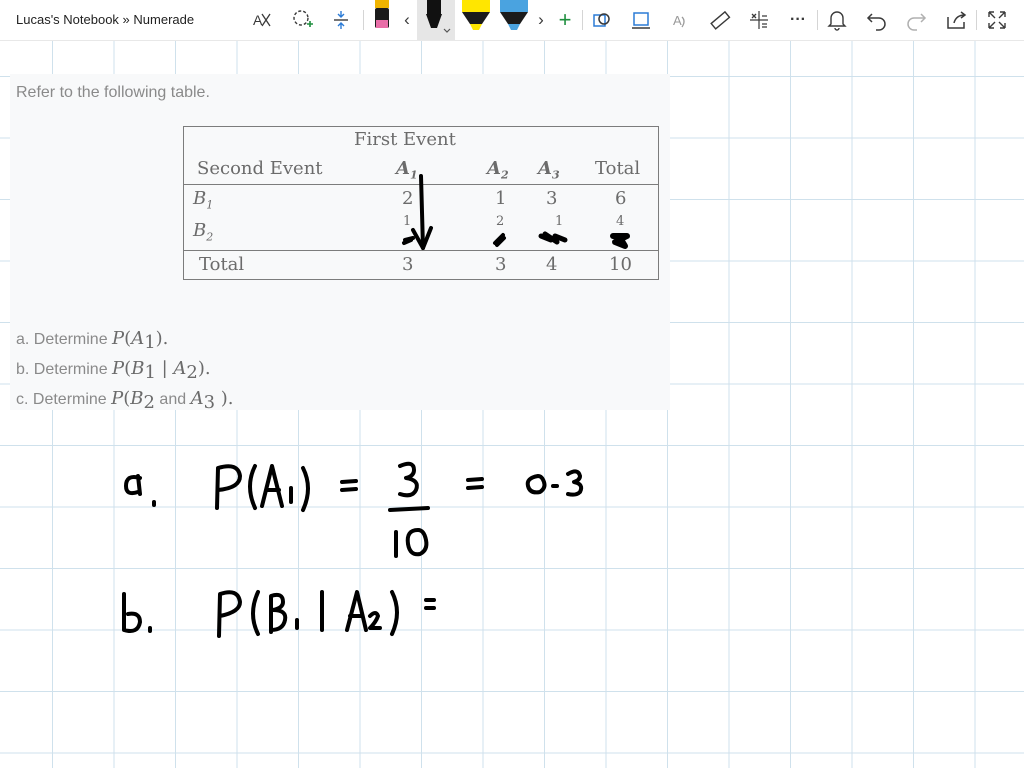 The image size is (1024, 768). Describe the element at coordinates (64, 400) in the screenshot. I see `question-prefix: c. Determine` at that location.